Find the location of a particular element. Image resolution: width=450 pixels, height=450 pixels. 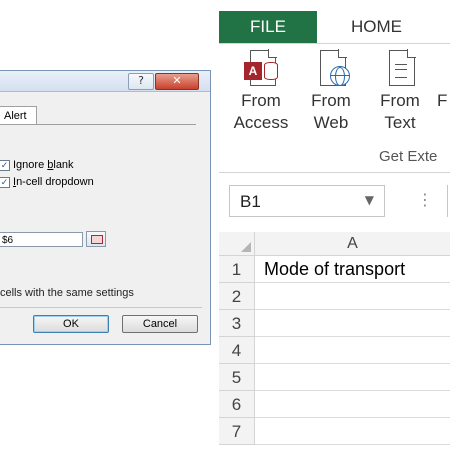

tab-file: FILE is located at coordinates (268, 27).